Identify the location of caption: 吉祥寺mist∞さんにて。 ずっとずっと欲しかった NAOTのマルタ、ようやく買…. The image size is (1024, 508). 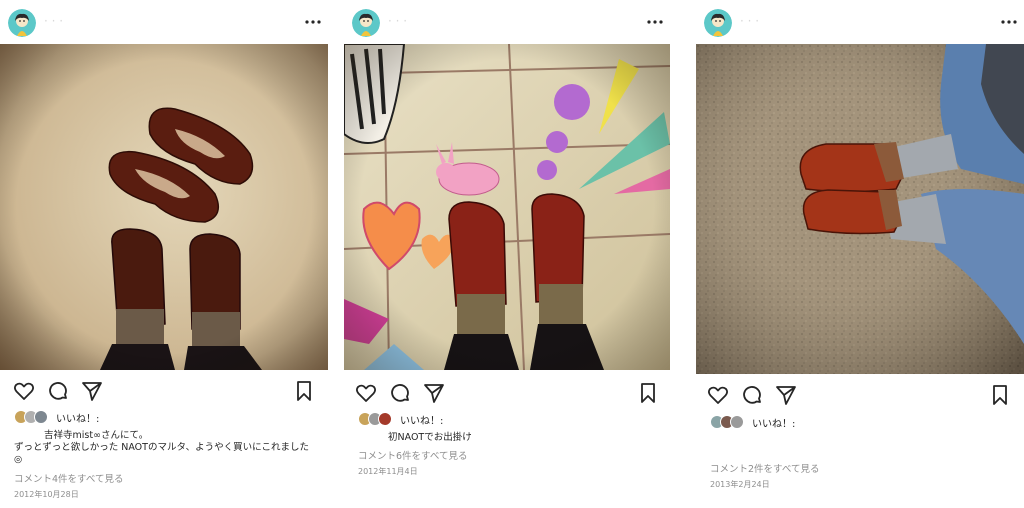
(168, 448).